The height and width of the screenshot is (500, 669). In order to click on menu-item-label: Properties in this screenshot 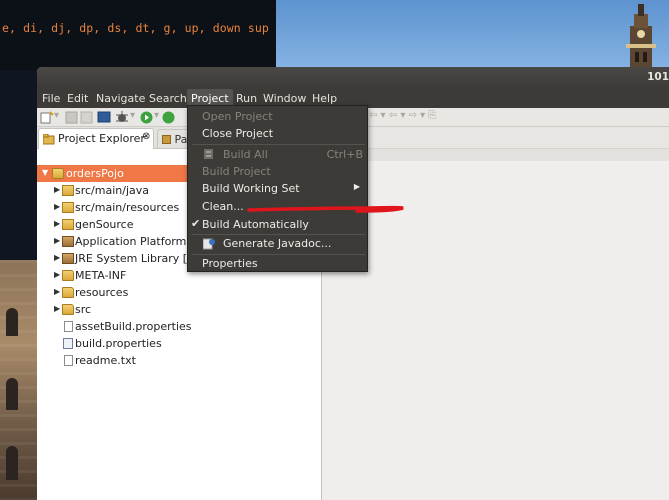, I will do `click(230, 263)`.